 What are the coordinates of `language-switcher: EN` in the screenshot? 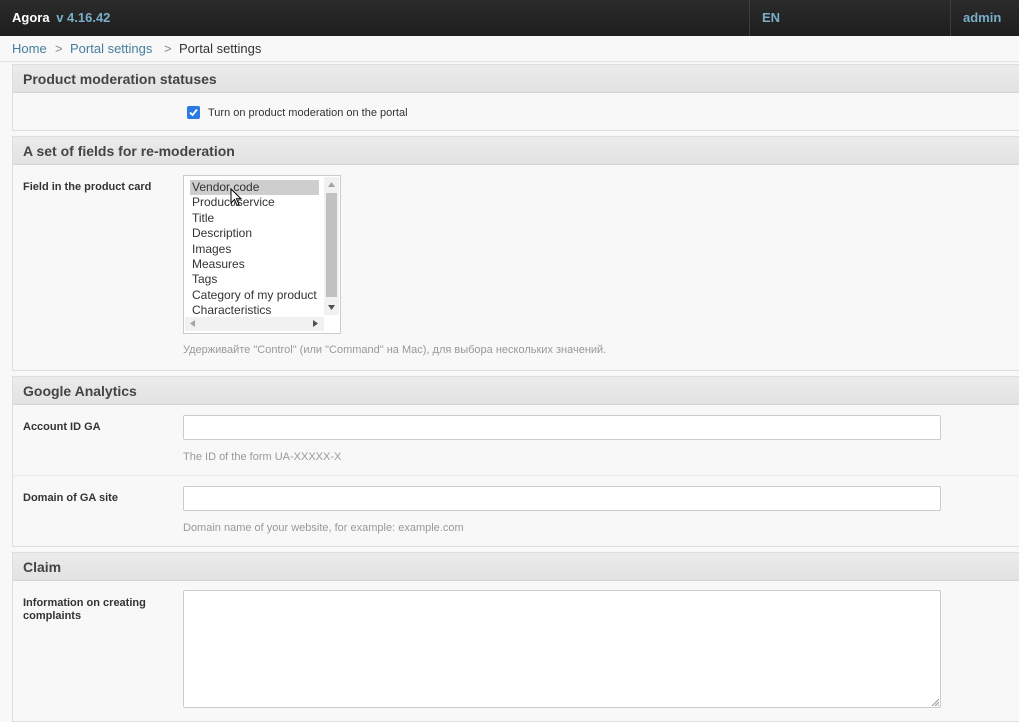 It's located at (850, 18).